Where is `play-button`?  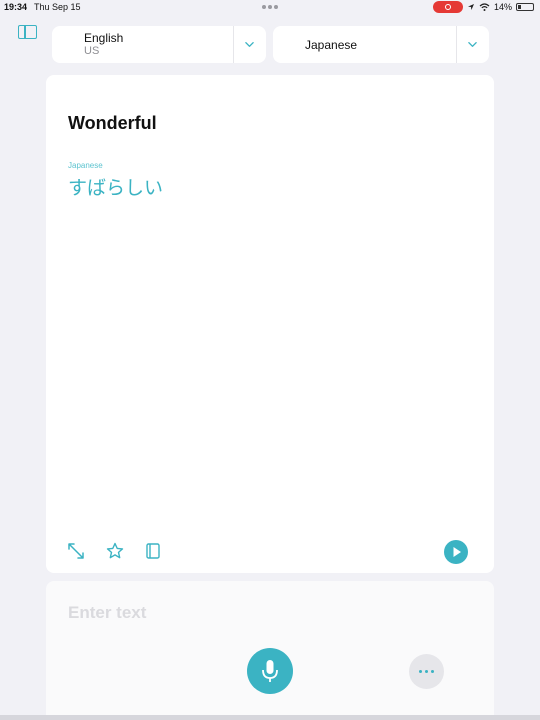 play-button is located at coordinates (456, 552).